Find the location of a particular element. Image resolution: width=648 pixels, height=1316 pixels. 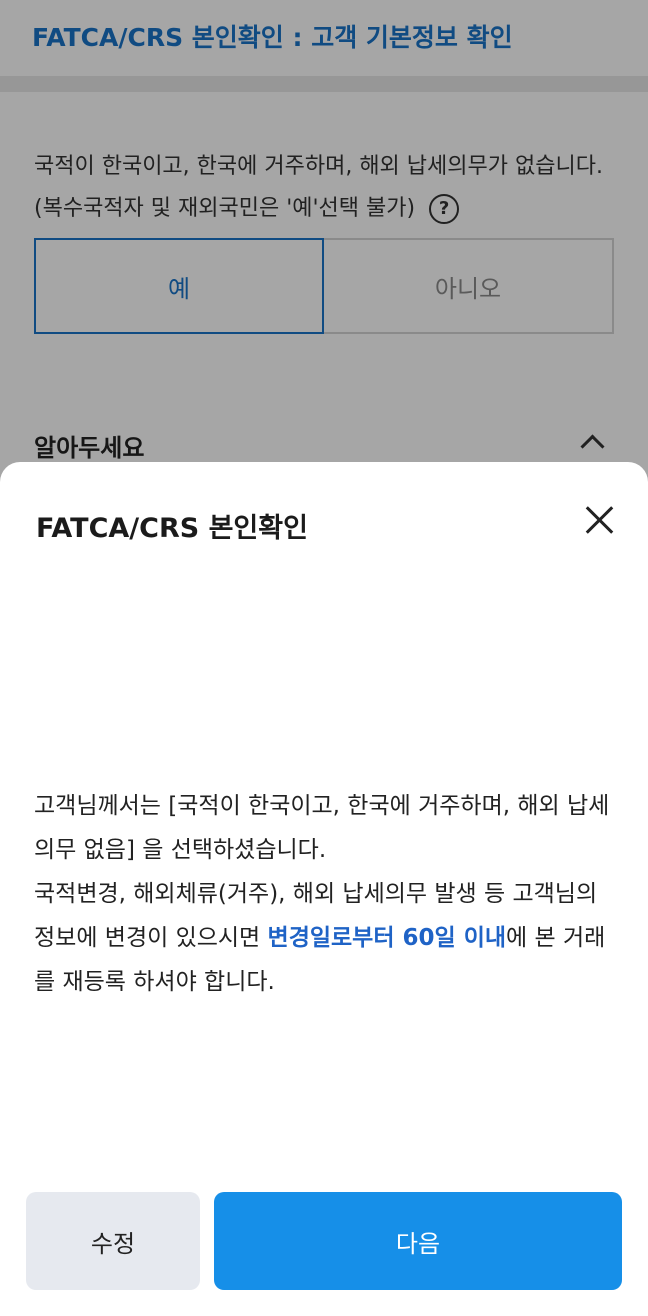

edit-button: 수정 is located at coordinates (113, 1241).